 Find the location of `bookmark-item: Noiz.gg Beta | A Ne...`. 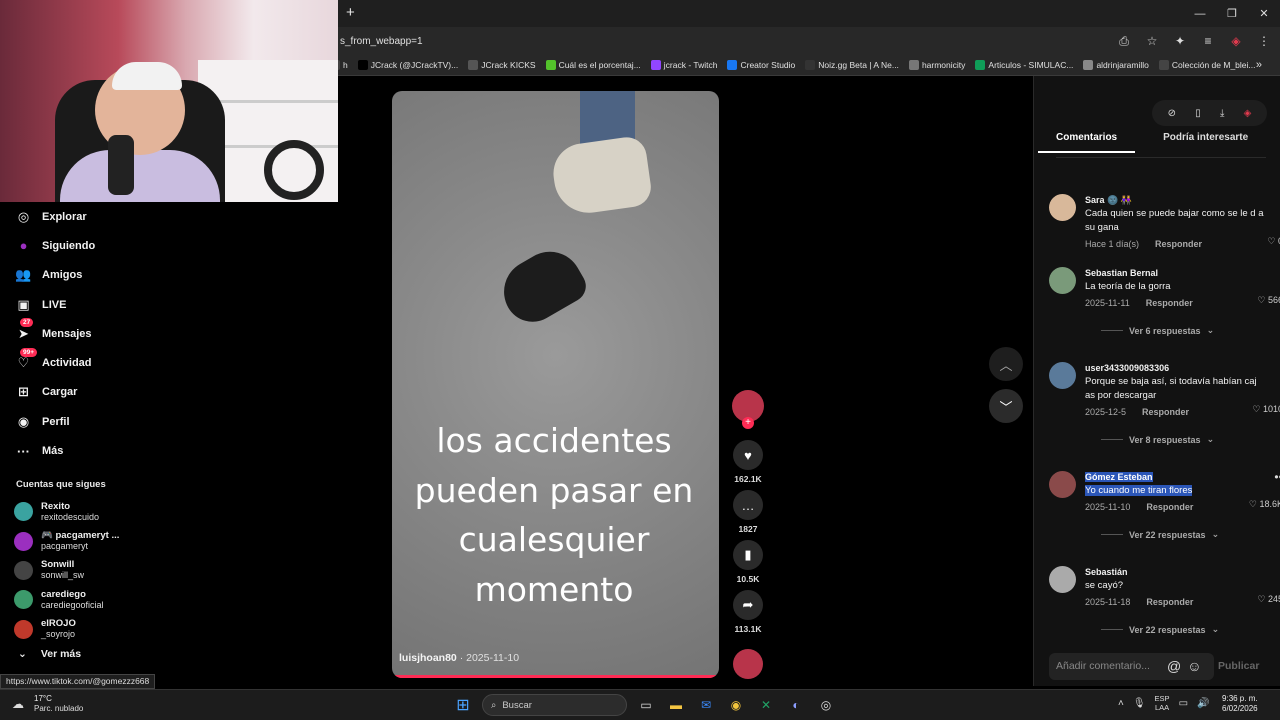

bookmark-item: Noiz.gg Beta | A Ne... is located at coordinates (852, 65).